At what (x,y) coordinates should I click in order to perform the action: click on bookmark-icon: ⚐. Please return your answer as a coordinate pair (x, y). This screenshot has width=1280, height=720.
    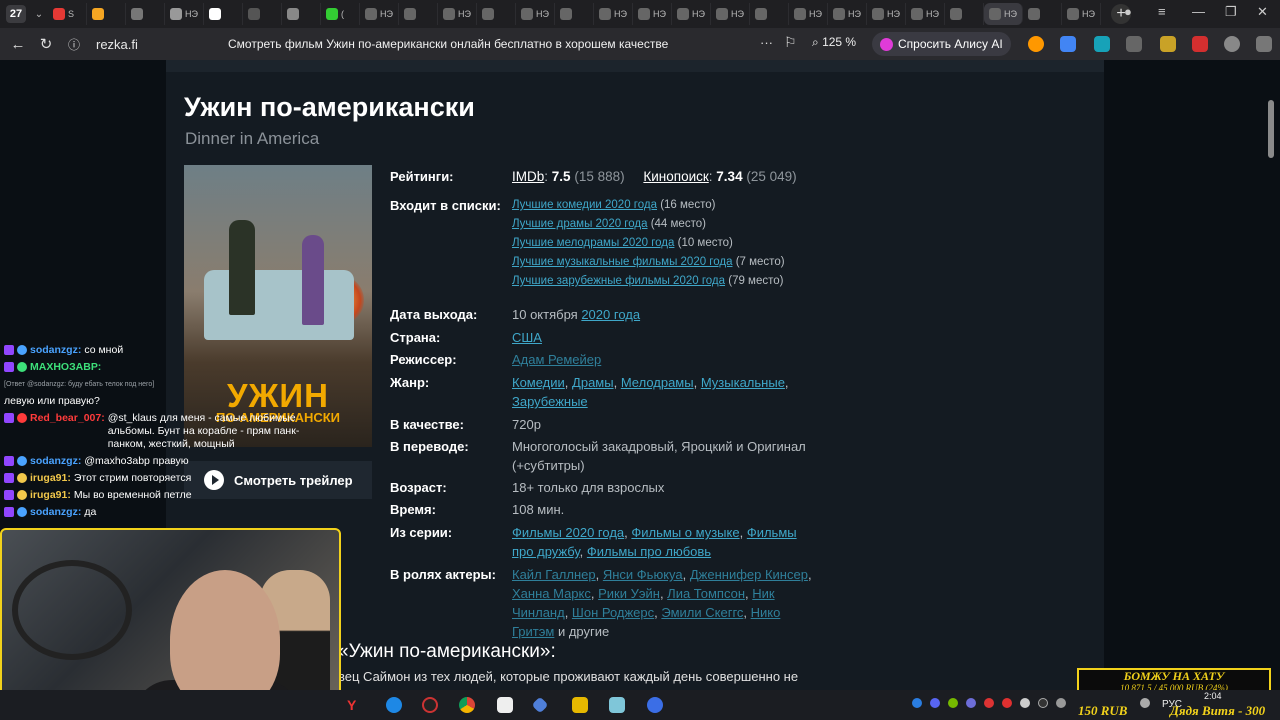
    Looking at the image, I should click on (790, 42).